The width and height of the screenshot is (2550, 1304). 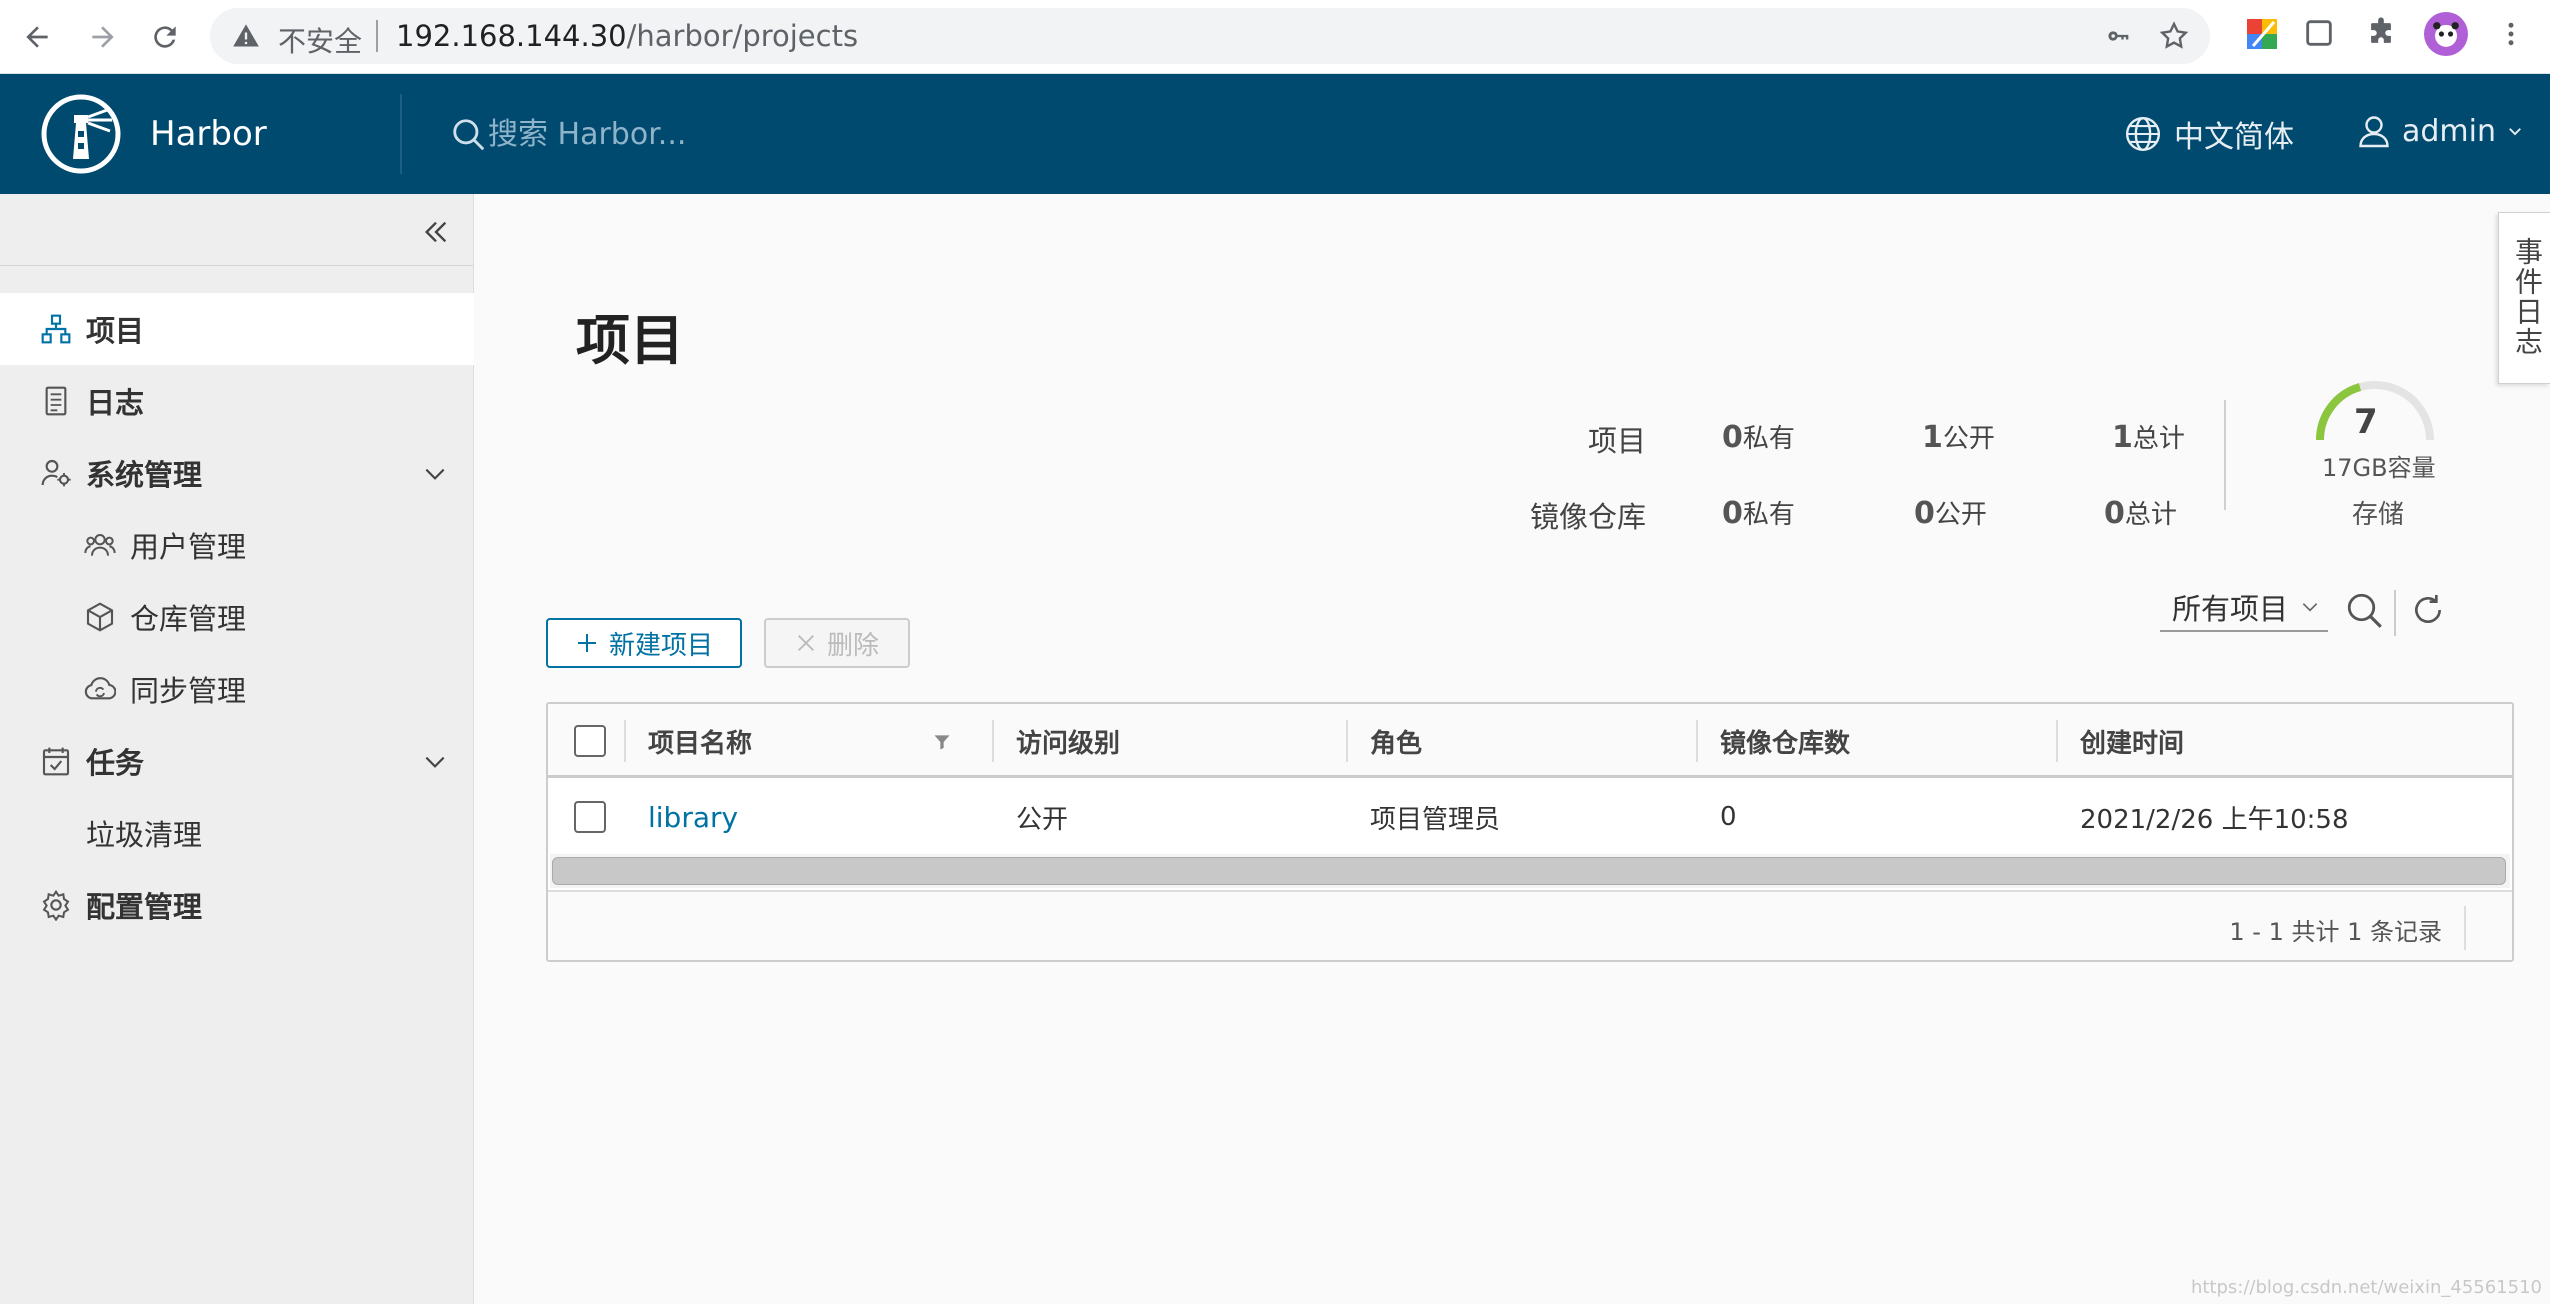 I want to click on logs-icon, so click(x=56, y=401).